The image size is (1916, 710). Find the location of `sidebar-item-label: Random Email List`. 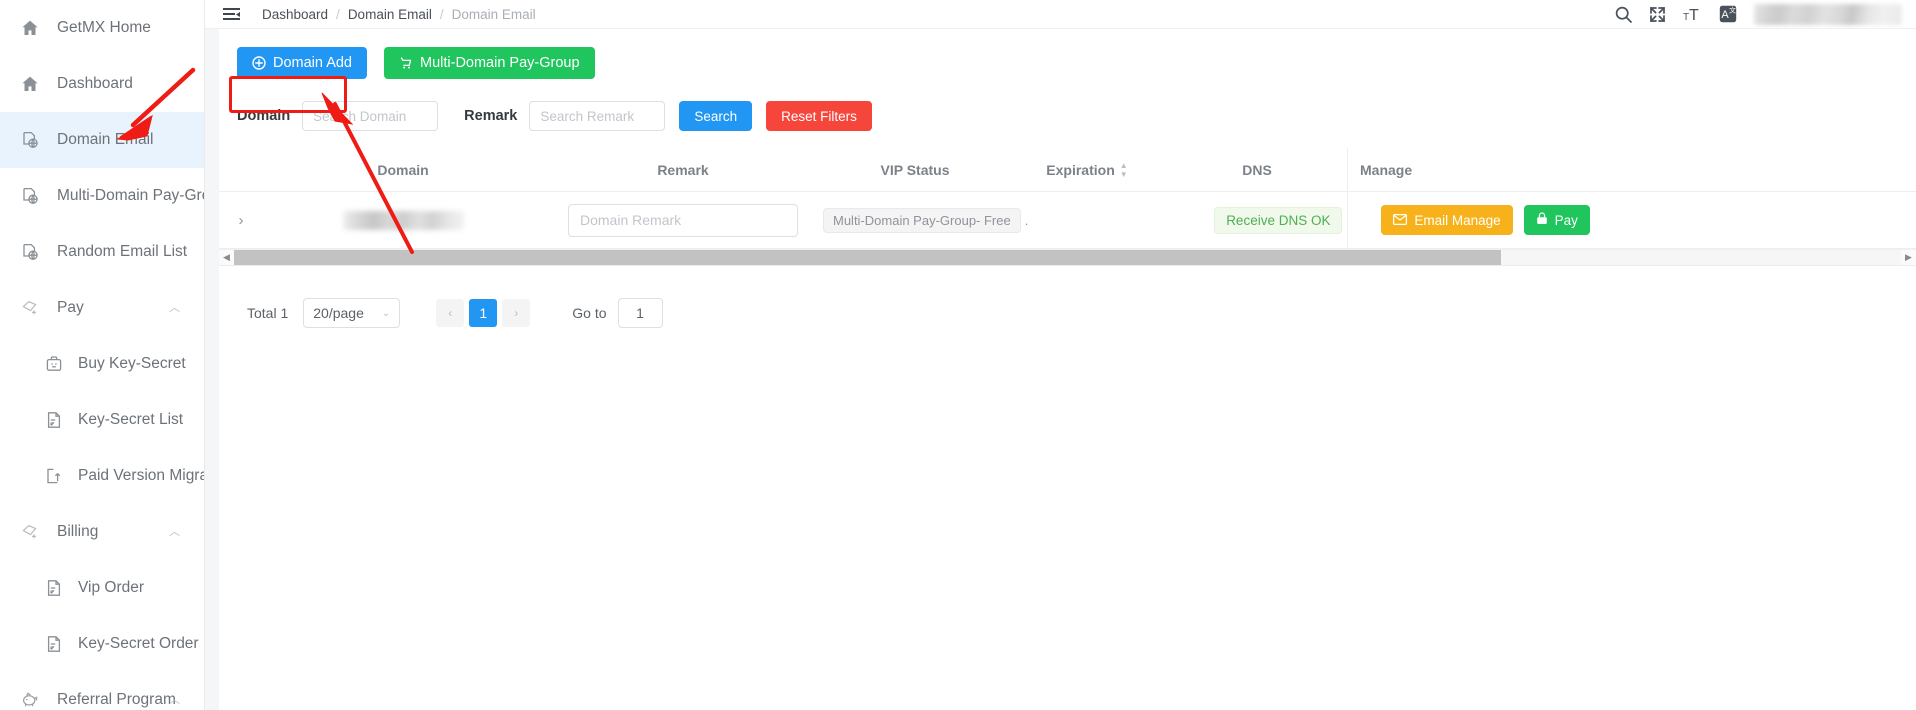

sidebar-item-label: Random Email List is located at coordinates (122, 251).